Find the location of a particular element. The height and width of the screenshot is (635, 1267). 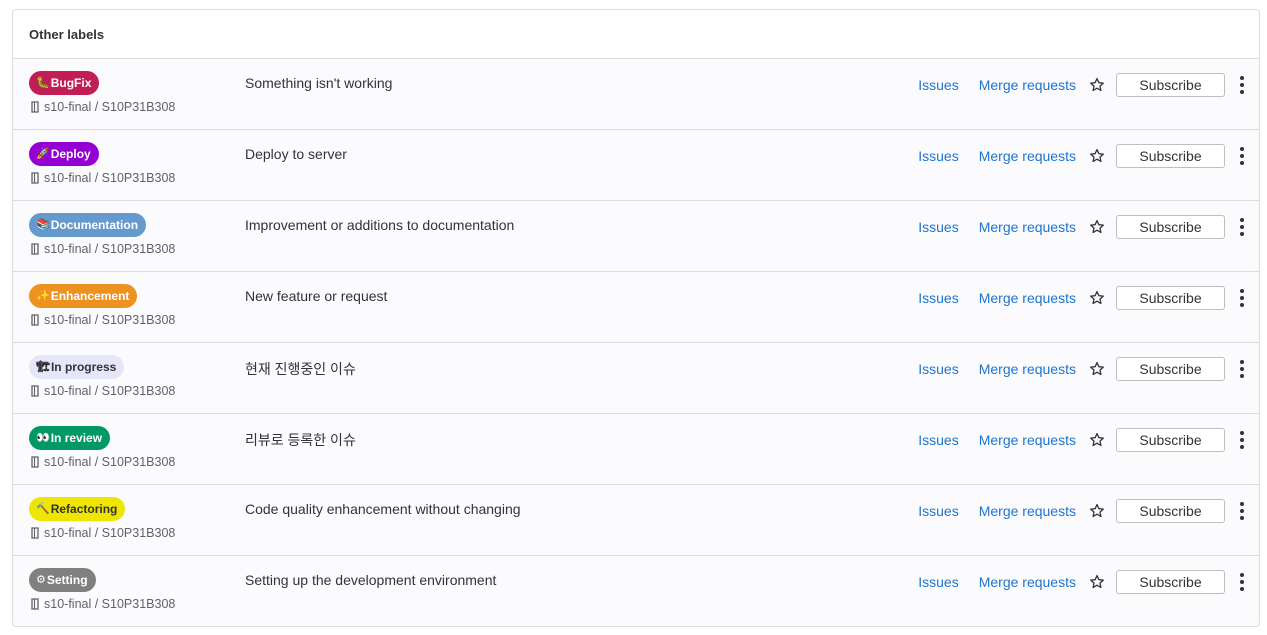

label-emoji-icon: 🏗 is located at coordinates (43, 366).